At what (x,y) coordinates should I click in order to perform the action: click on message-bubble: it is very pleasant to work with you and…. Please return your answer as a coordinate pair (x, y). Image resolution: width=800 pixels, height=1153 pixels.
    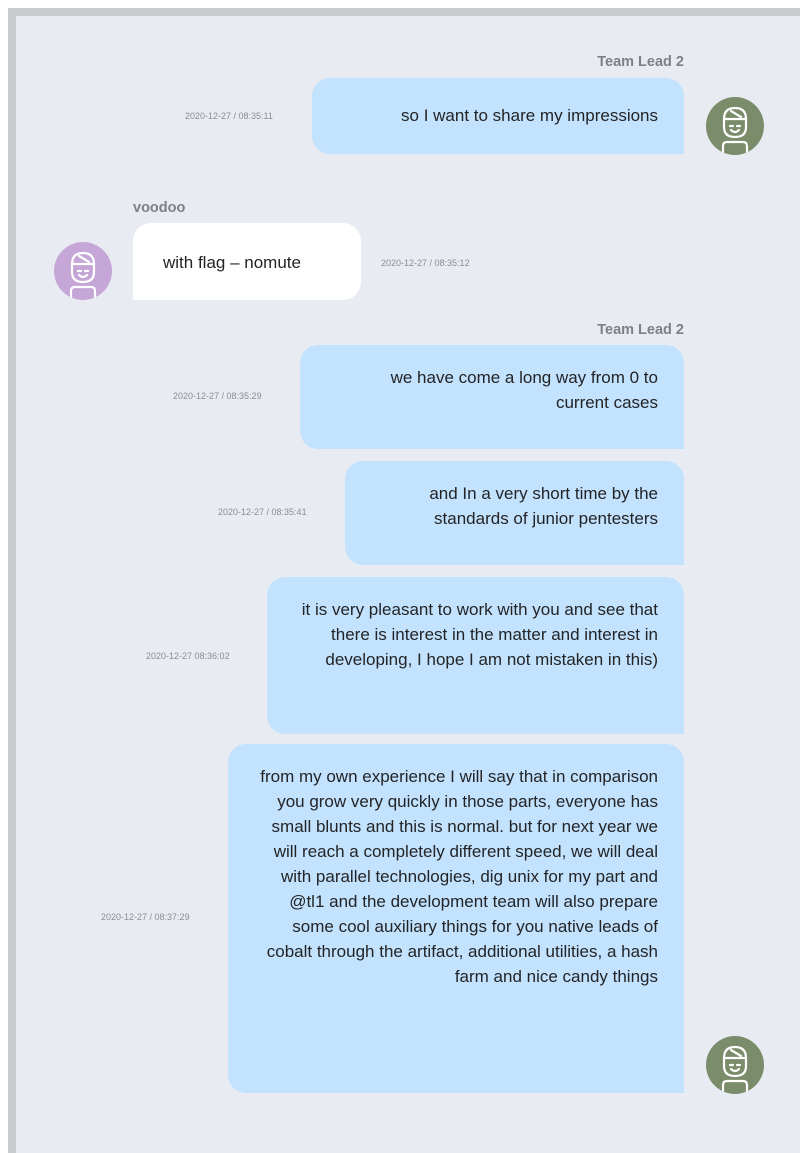
    Looking at the image, I should click on (475, 655).